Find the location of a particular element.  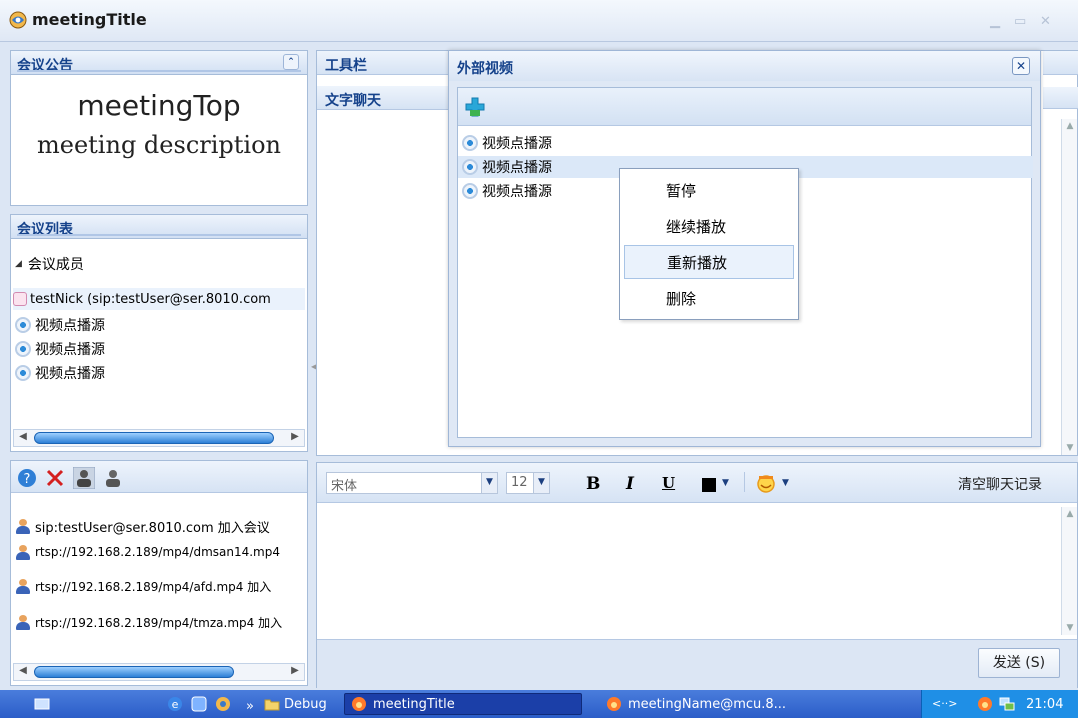

input-vscrollbar: ▲ ▼ is located at coordinates (1069, 571).